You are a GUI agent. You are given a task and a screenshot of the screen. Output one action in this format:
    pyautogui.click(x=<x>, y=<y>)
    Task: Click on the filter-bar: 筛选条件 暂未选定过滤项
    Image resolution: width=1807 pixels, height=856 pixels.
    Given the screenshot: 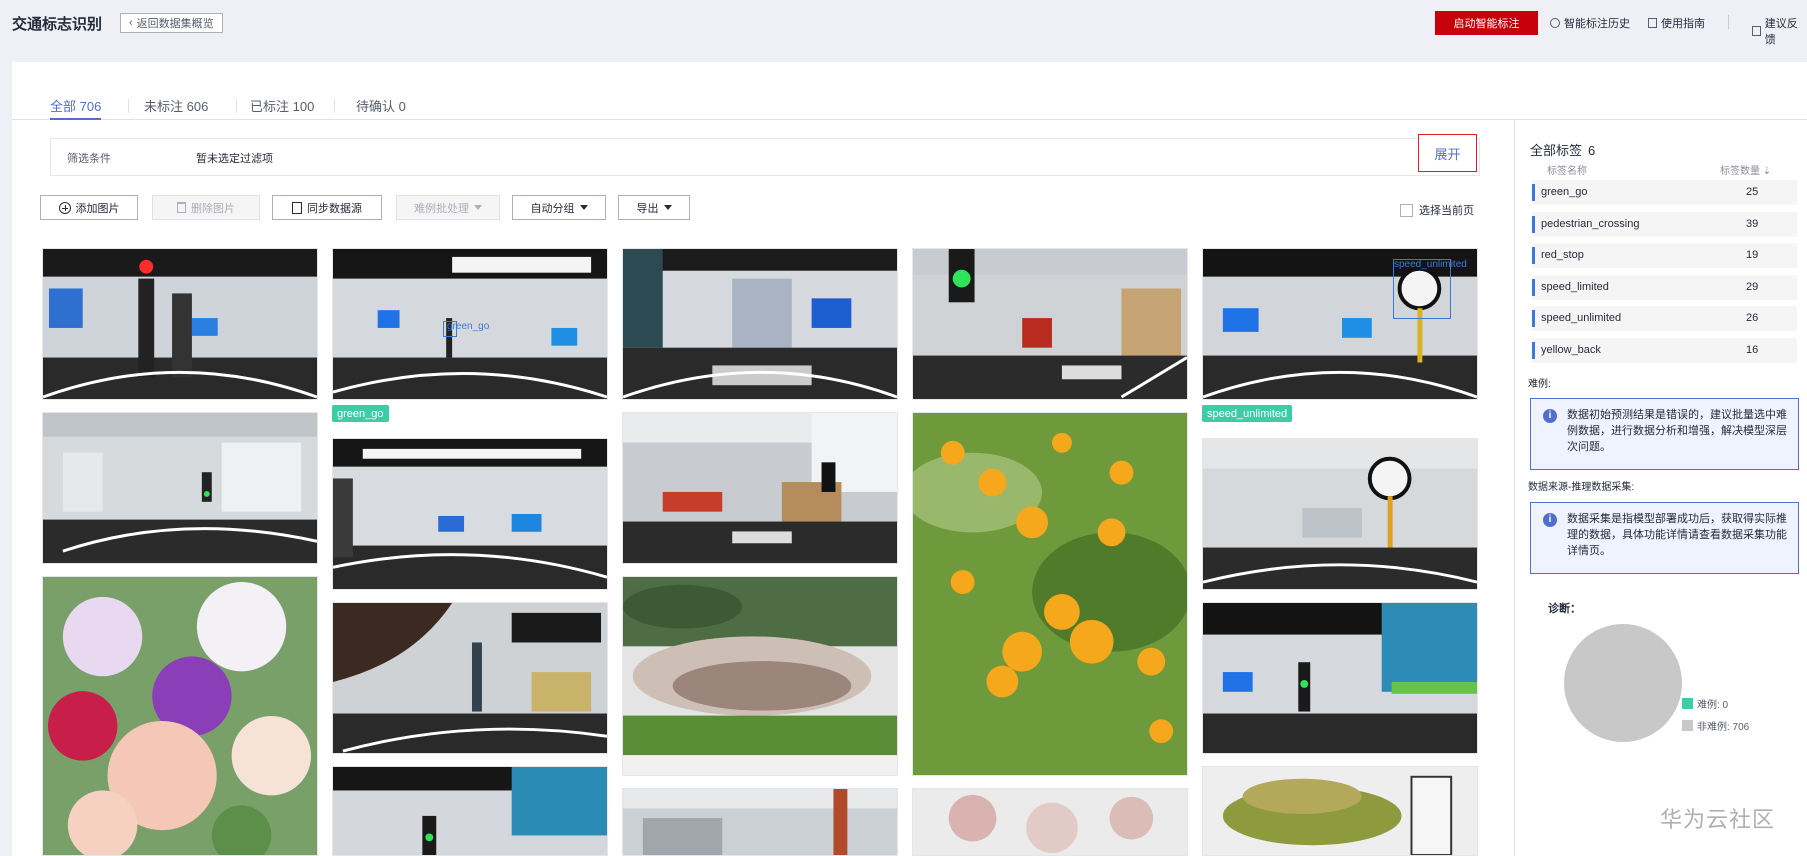 What is the action you would take?
    pyautogui.click(x=765, y=157)
    